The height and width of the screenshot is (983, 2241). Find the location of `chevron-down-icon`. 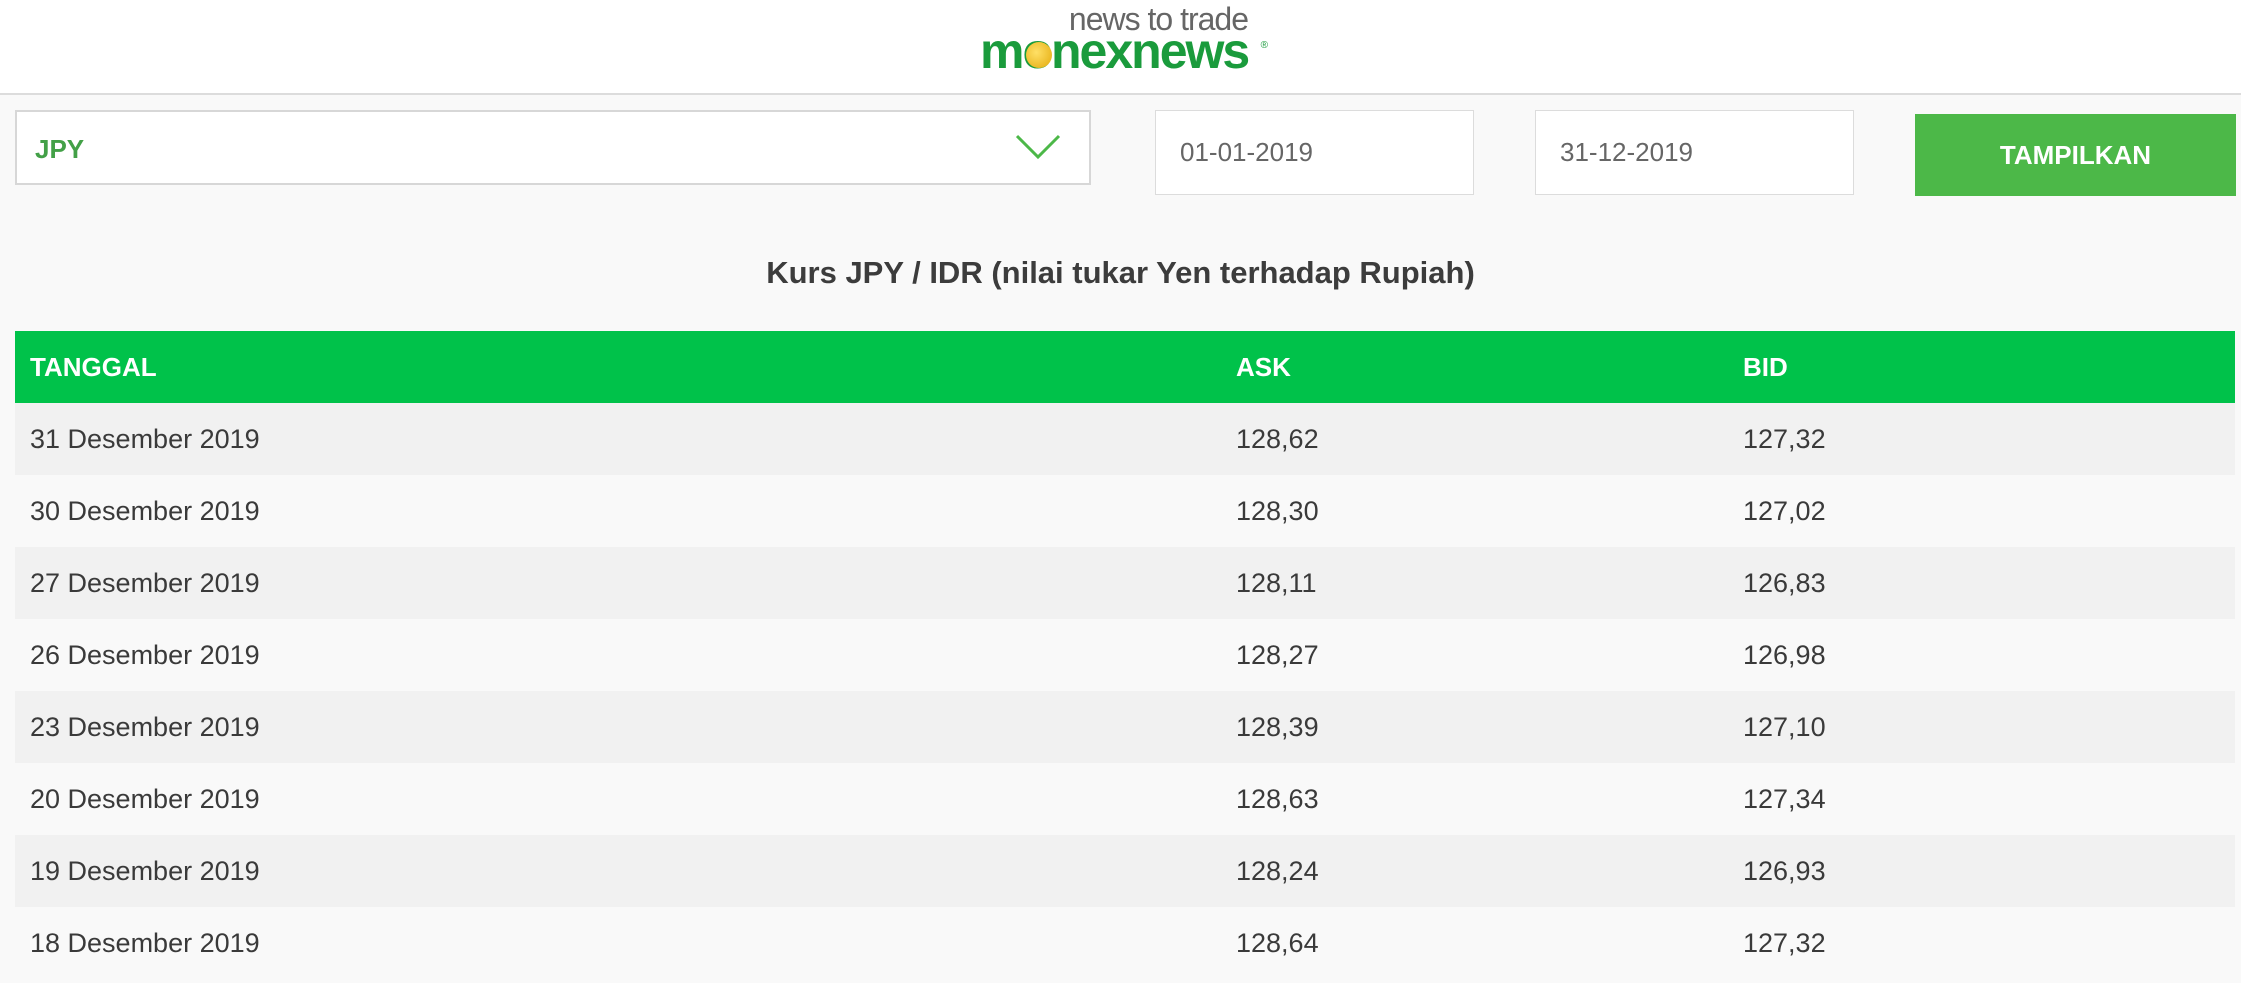

chevron-down-icon is located at coordinates (1038, 147).